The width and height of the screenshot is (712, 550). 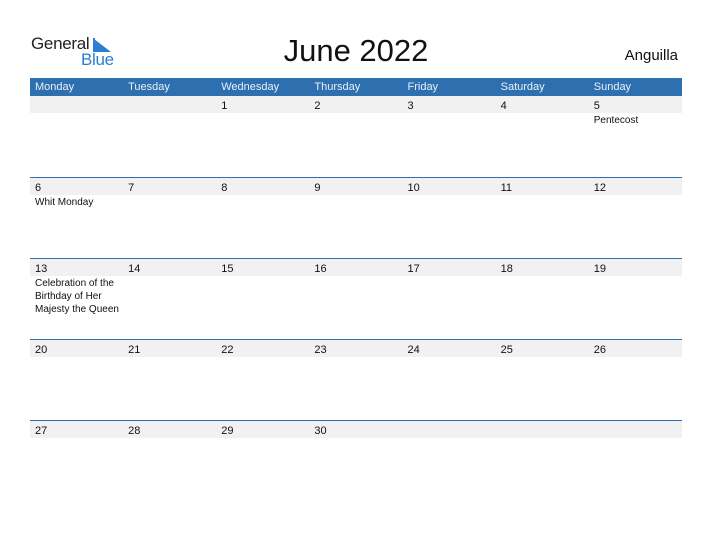 I want to click on weekday-tuesday: Tuesday, so click(x=149, y=87).